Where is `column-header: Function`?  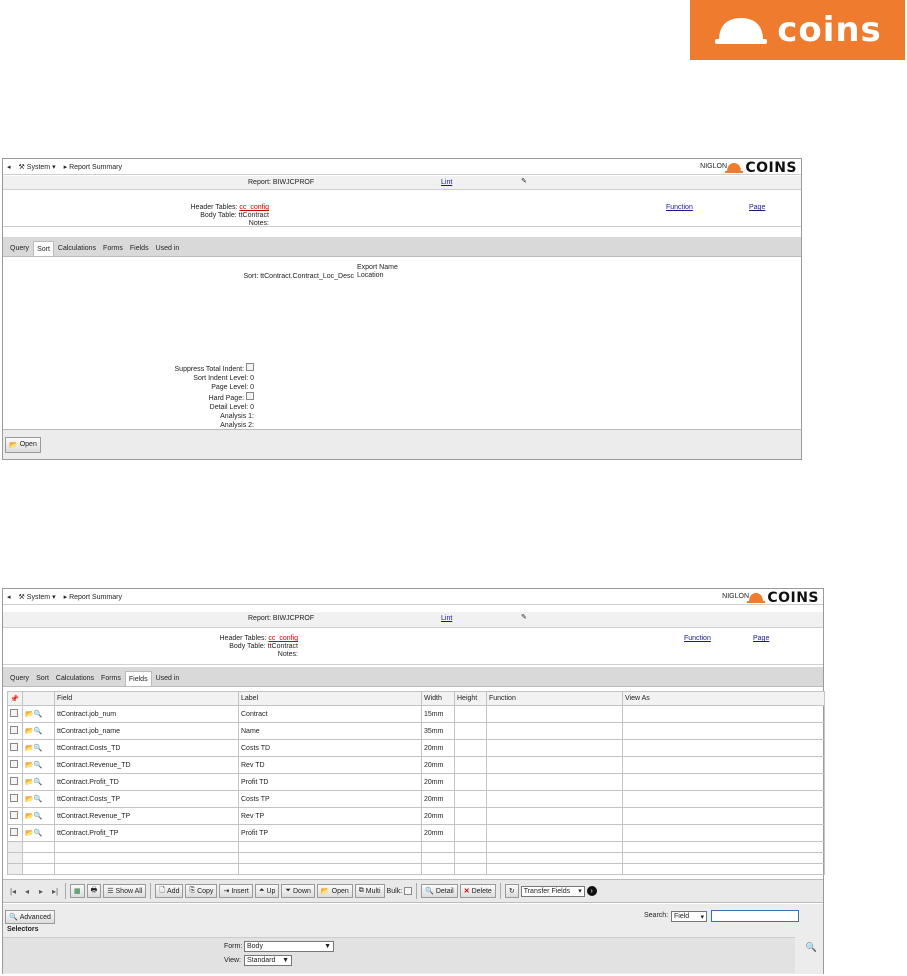
column-header: Function is located at coordinates (554, 698).